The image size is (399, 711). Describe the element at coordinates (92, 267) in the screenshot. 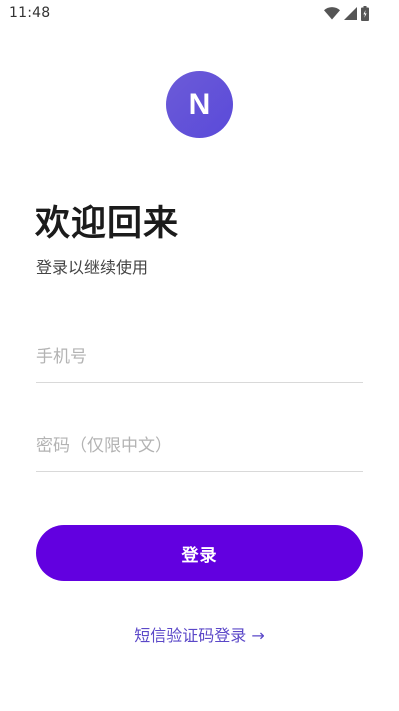

I see `page-subtitle: 登录以继续使用` at that location.